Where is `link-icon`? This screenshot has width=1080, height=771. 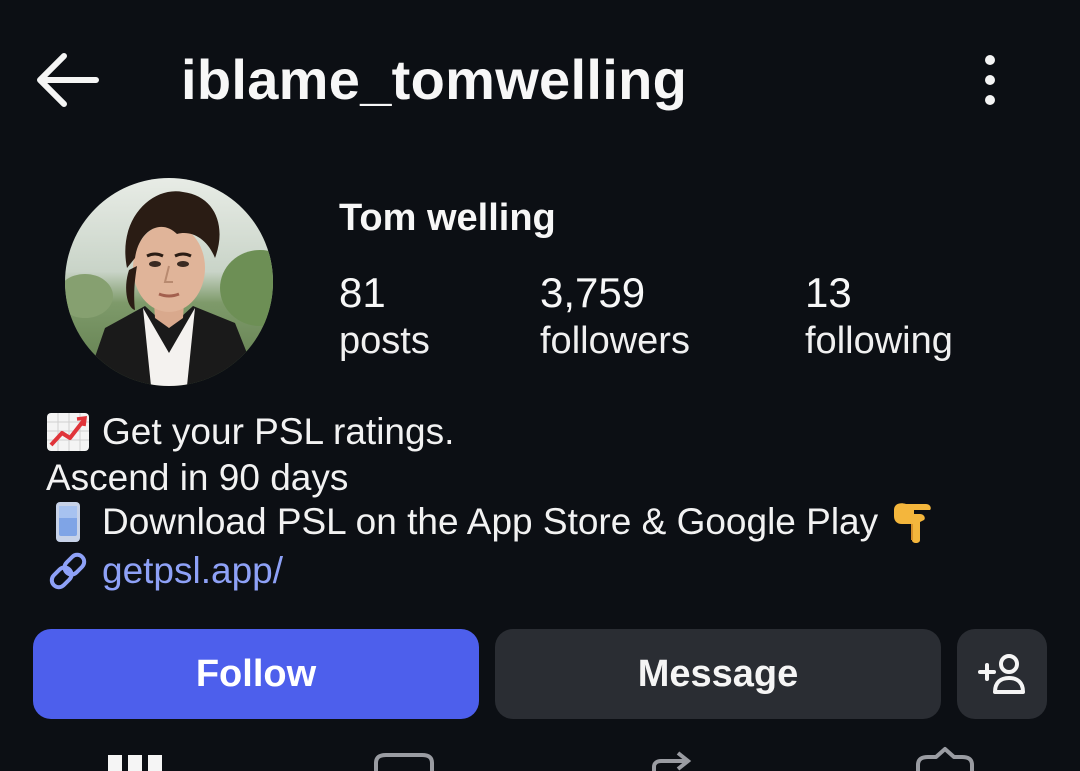
link-icon is located at coordinates (68, 571).